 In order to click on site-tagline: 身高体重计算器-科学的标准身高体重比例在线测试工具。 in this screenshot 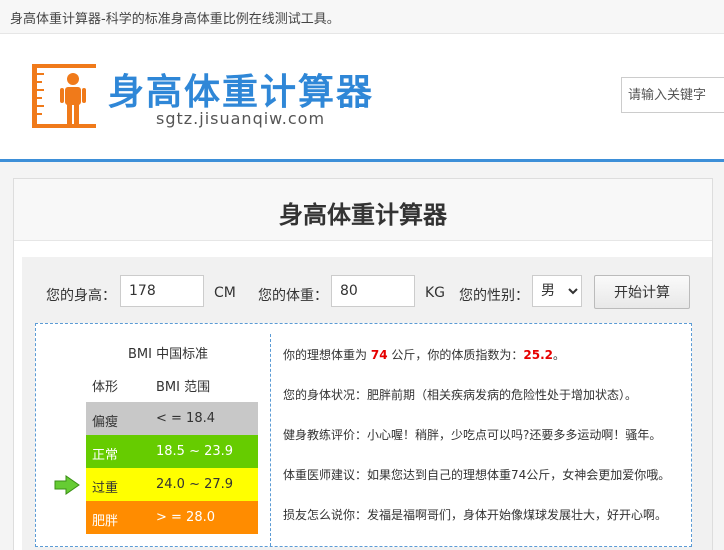, I will do `click(175, 19)`.